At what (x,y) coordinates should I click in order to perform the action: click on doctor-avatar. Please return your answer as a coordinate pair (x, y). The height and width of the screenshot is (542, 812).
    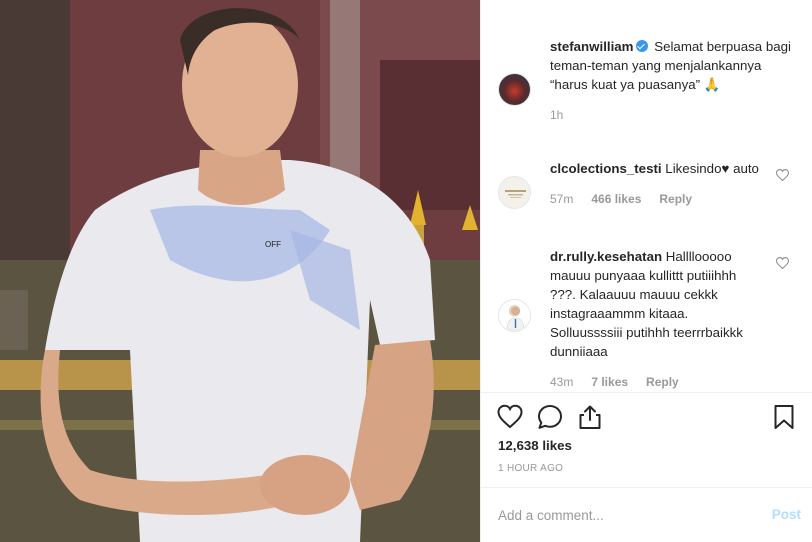
    Looking at the image, I should click on (515, 318).